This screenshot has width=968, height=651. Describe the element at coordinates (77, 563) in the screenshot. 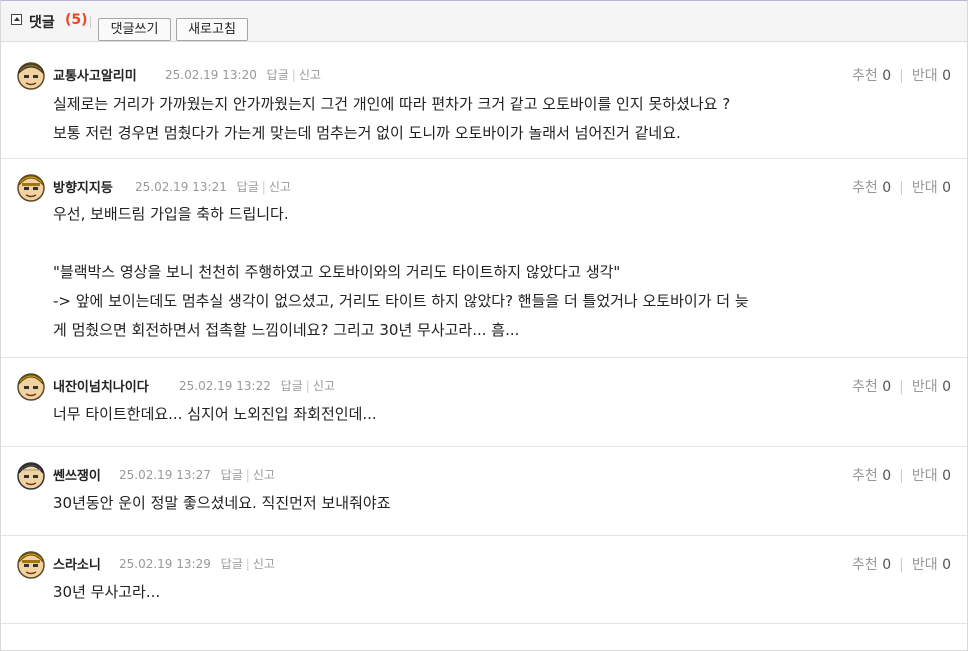

I see `comment-nickname: 스라소니` at that location.